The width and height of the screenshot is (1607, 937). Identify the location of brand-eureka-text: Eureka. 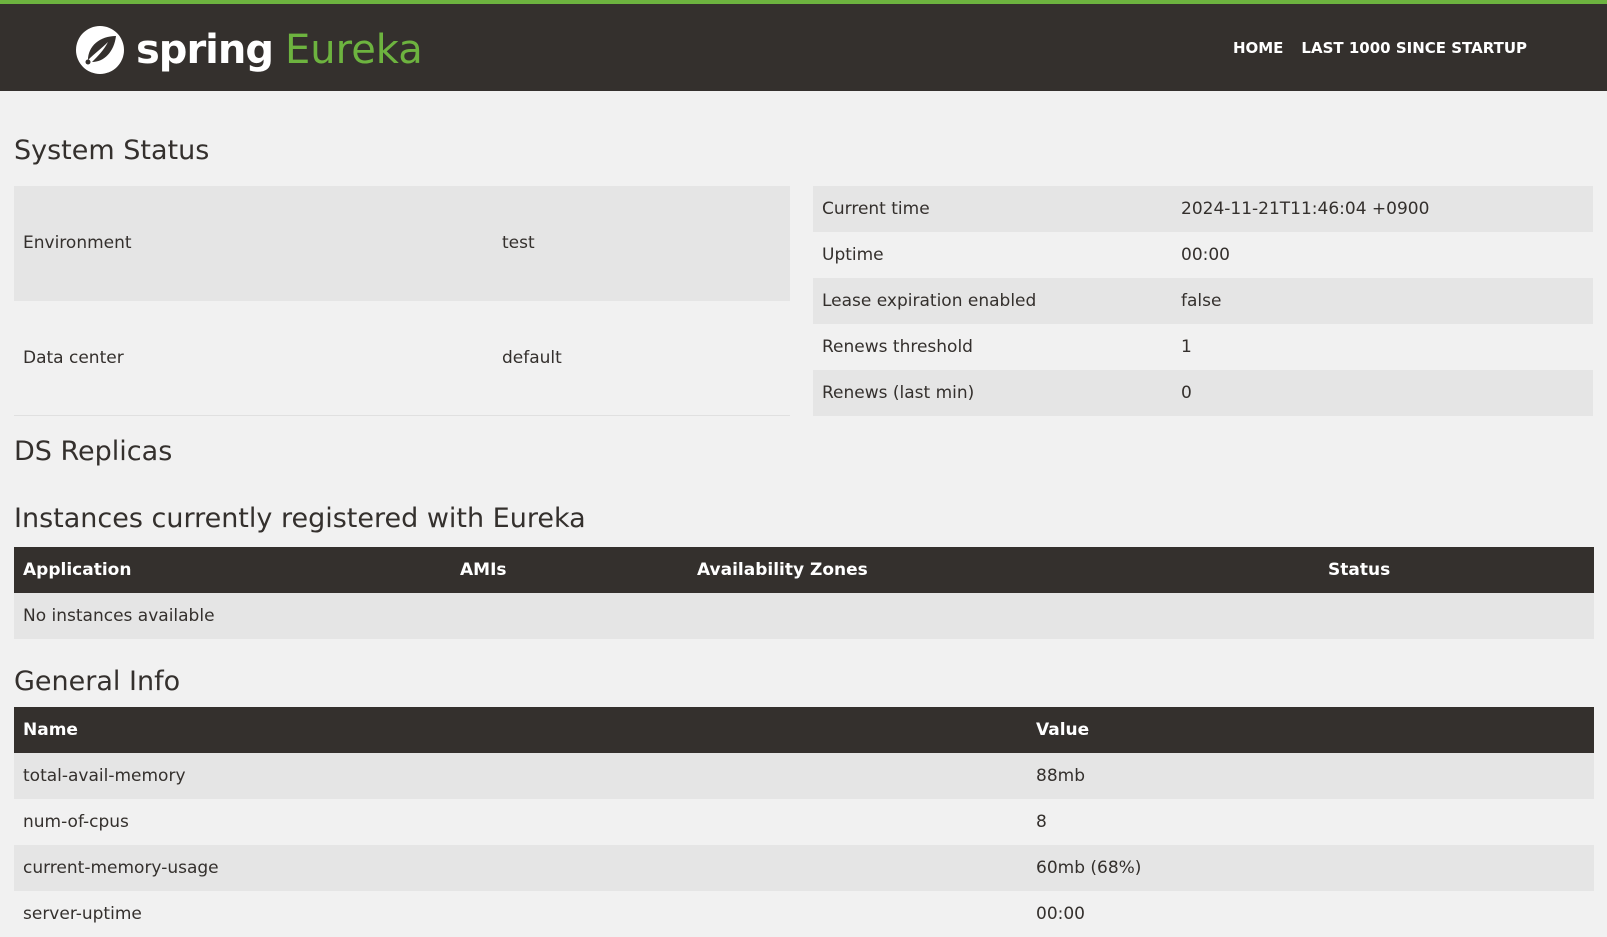
(354, 50).